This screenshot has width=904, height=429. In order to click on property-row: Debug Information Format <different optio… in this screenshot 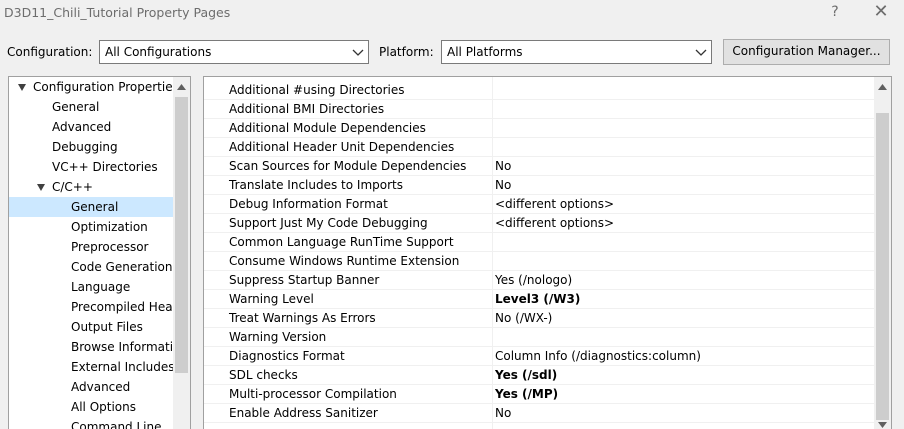, I will do `click(540, 204)`.